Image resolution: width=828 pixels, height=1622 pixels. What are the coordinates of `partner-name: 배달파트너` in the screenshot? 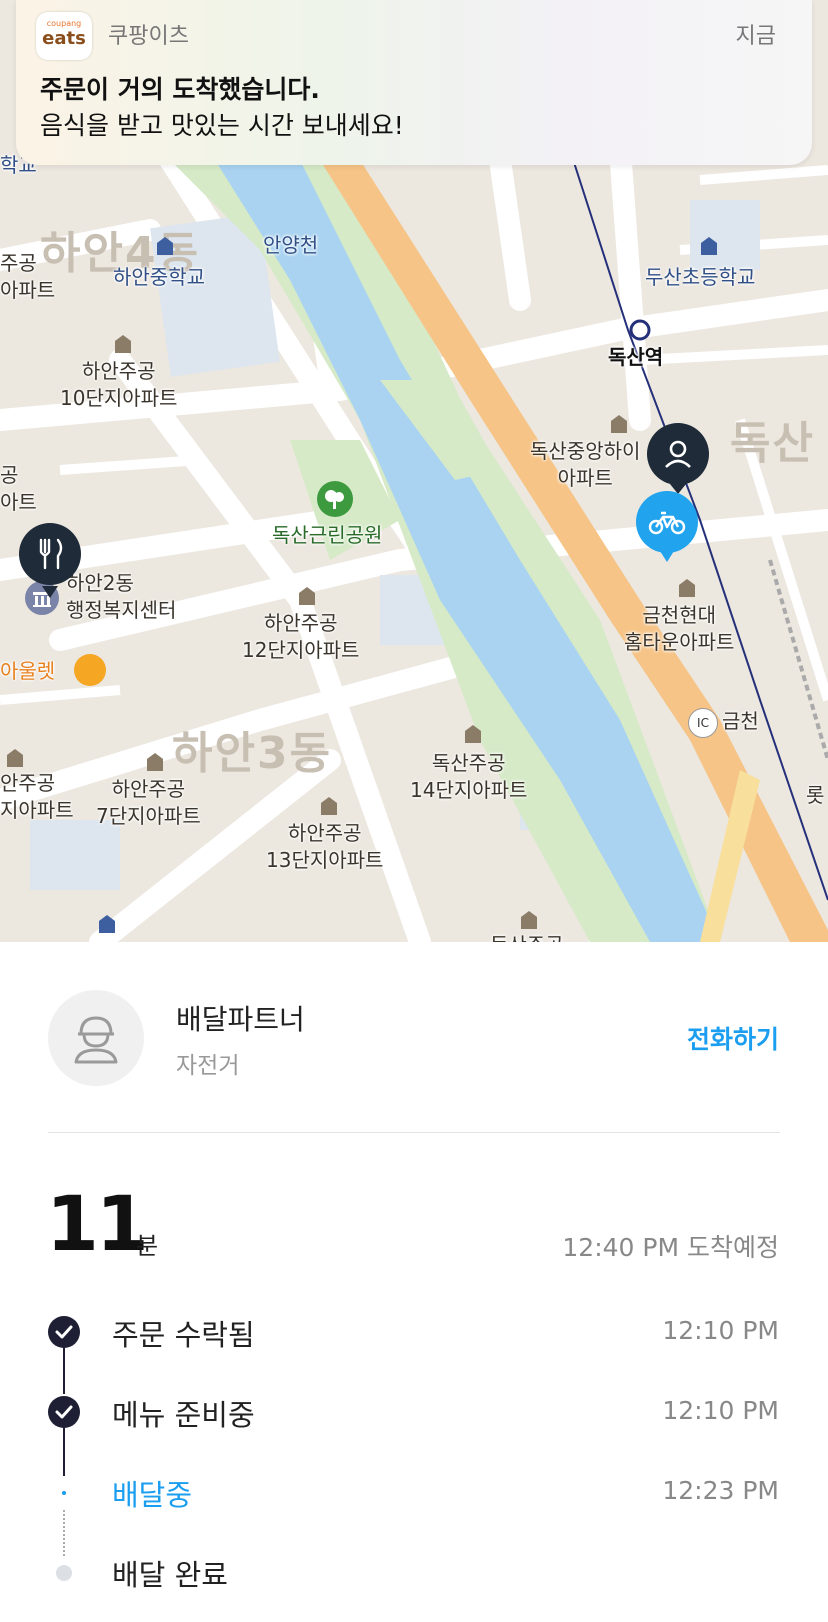 It's located at (240, 1019).